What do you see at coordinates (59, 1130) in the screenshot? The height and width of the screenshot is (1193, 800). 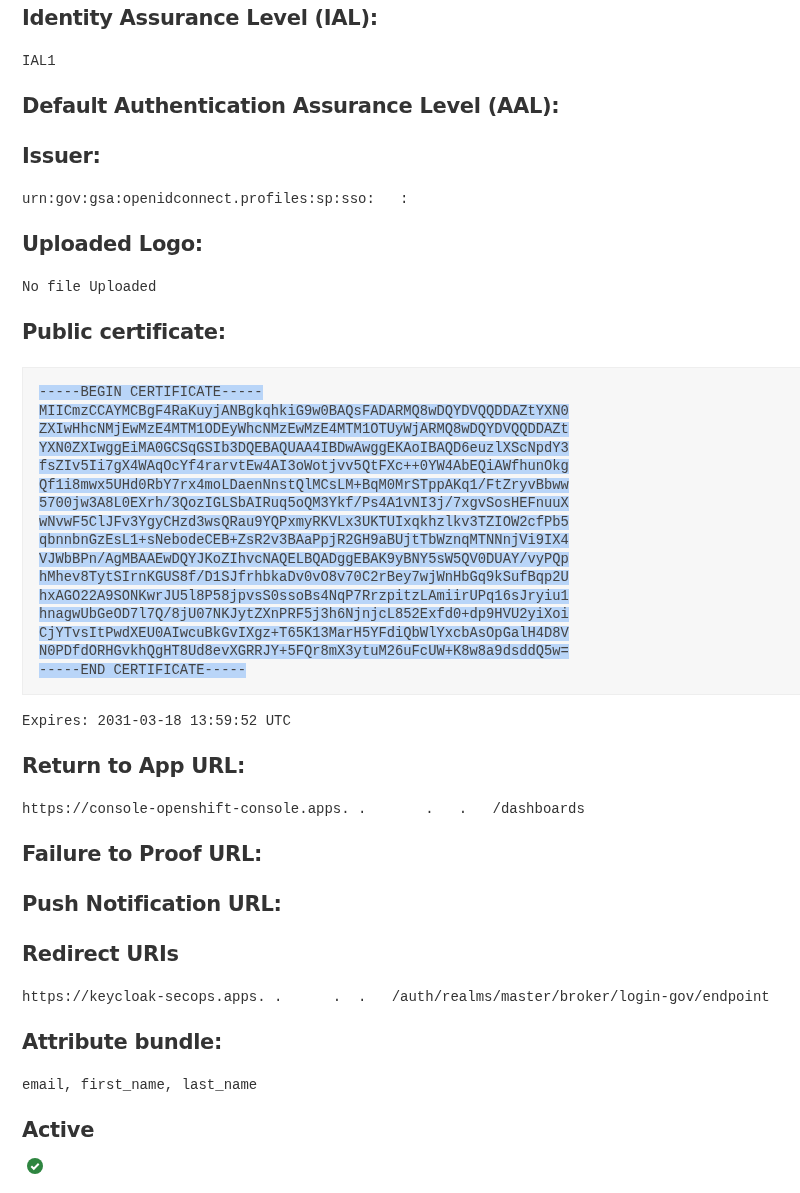 I see `section-heading: Active` at bounding box center [59, 1130].